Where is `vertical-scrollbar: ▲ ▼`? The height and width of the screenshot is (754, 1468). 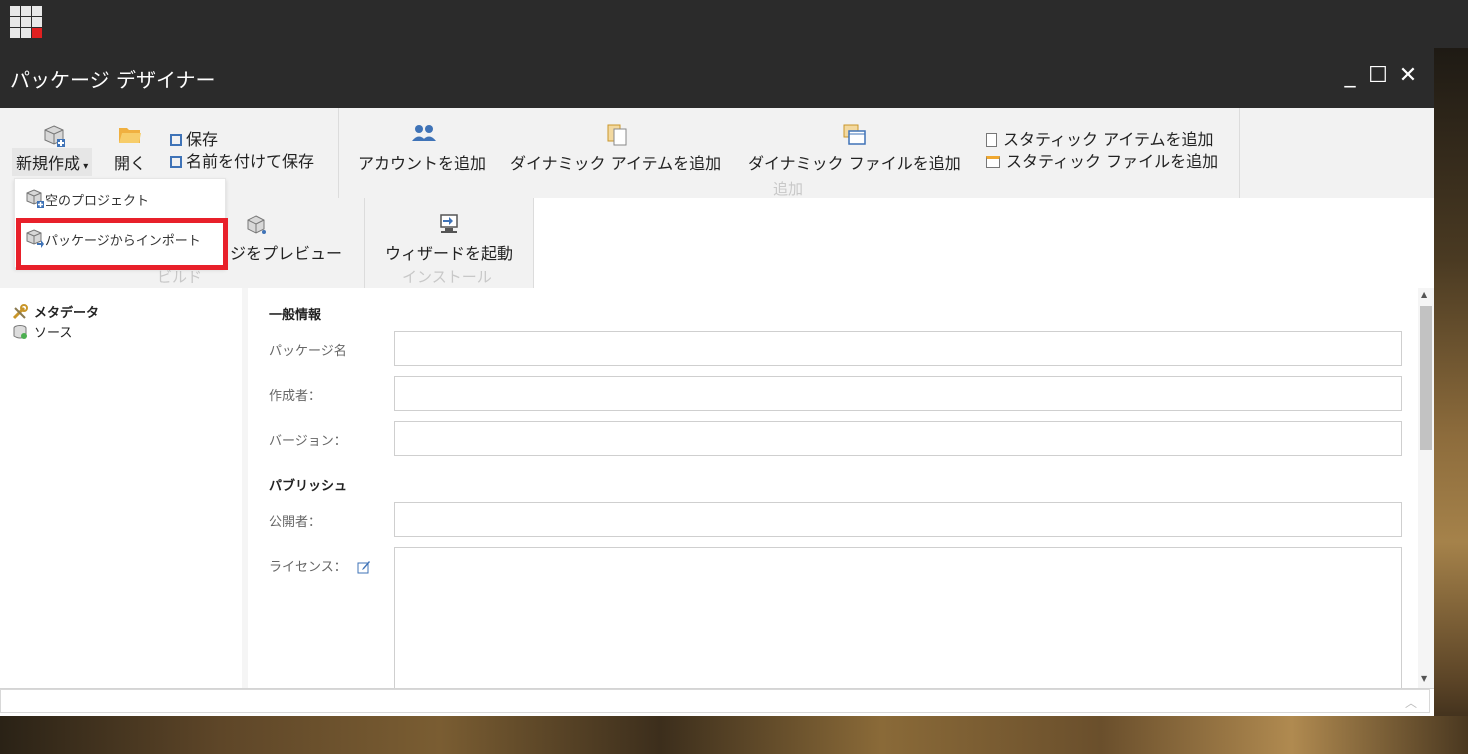 vertical-scrollbar: ▲ ▼ is located at coordinates (1426, 488).